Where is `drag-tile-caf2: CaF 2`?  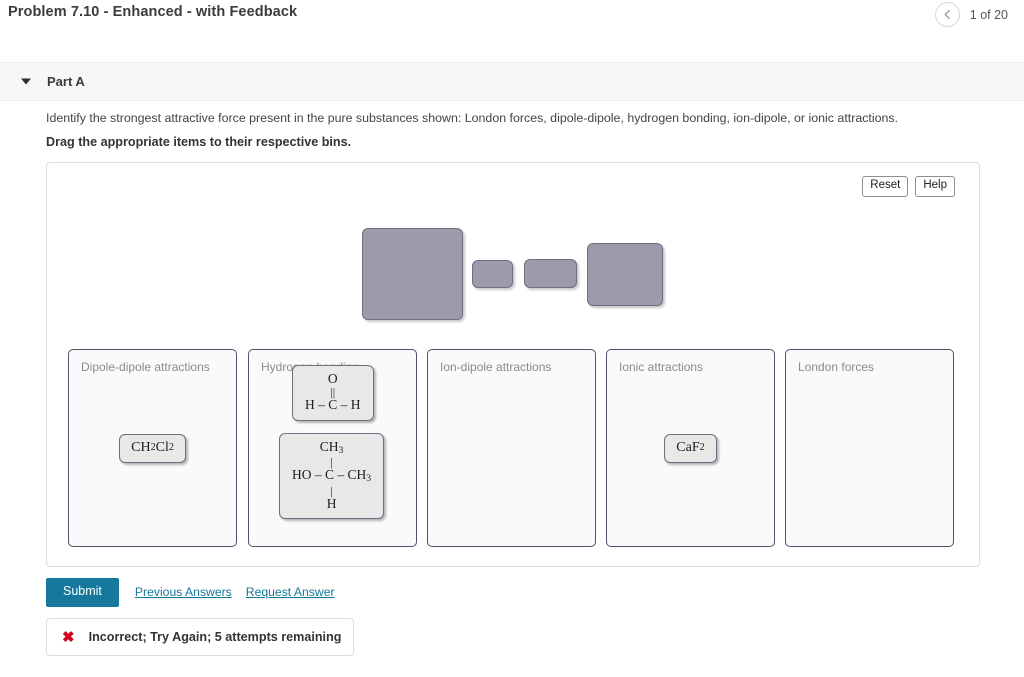
drag-tile-caf2: CaF 2 is located at coordinates (690, 448).